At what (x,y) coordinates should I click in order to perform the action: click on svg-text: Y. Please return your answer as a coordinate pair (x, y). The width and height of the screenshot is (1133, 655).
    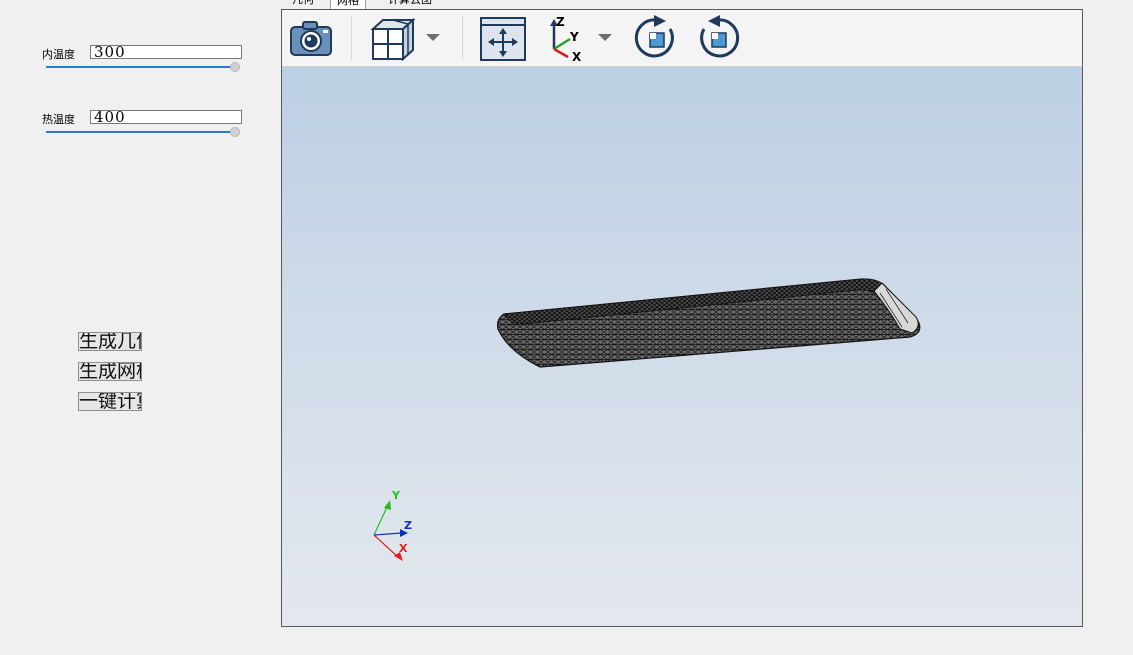
    Looking at the image, I should click on (574, 37).